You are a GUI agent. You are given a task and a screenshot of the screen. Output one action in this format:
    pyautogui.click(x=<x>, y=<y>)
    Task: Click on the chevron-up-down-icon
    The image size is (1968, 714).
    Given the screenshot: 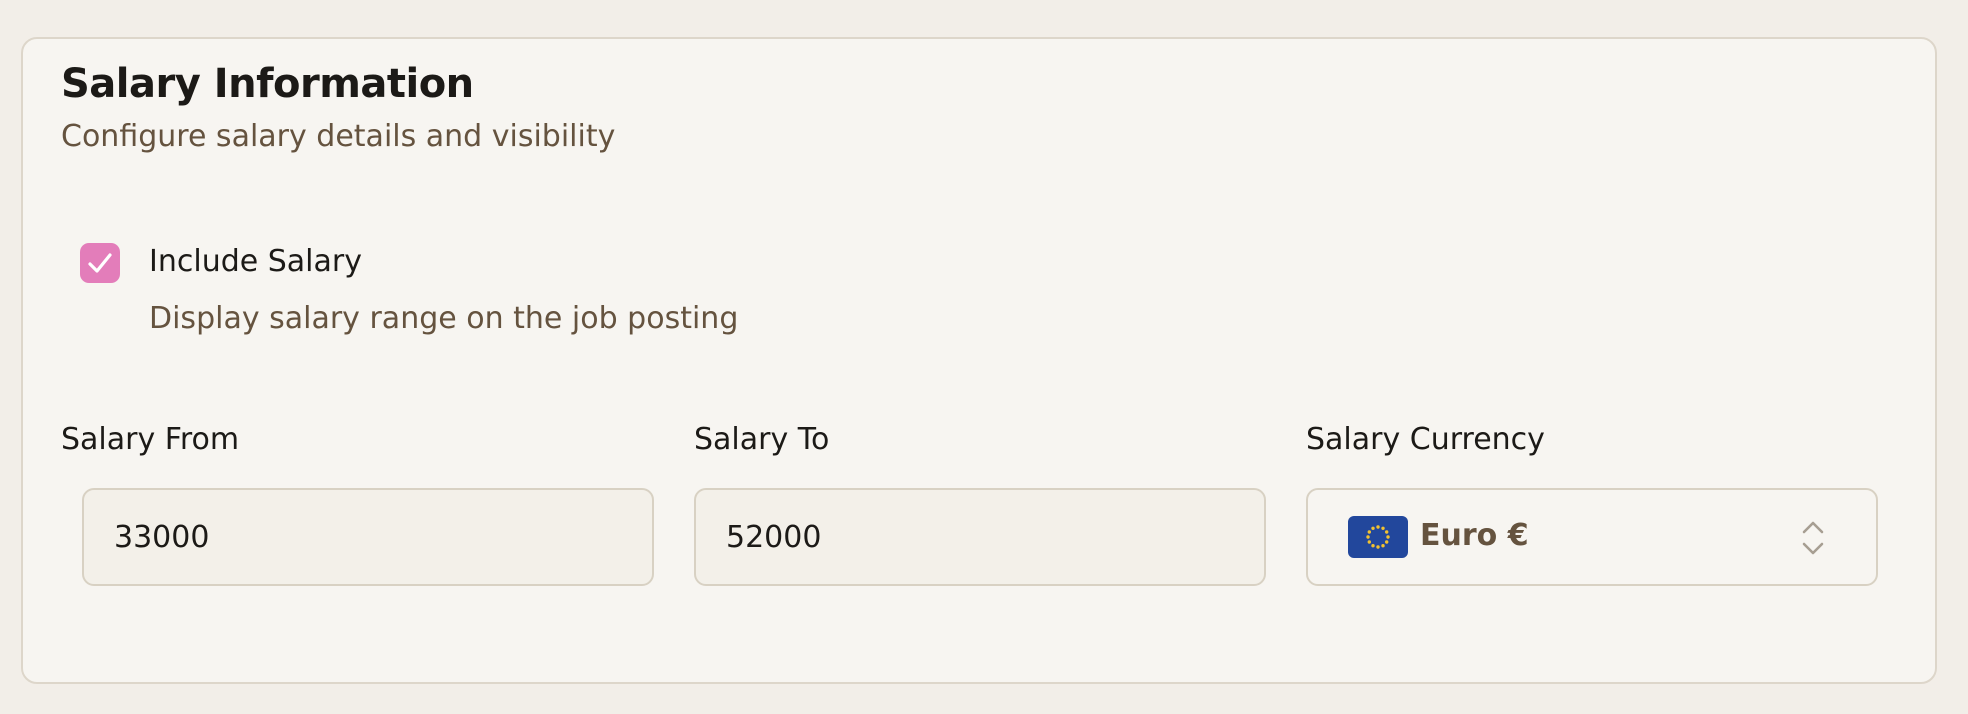 What is the action you would take?
    pyautogui.click(x=1813, y=538)
    